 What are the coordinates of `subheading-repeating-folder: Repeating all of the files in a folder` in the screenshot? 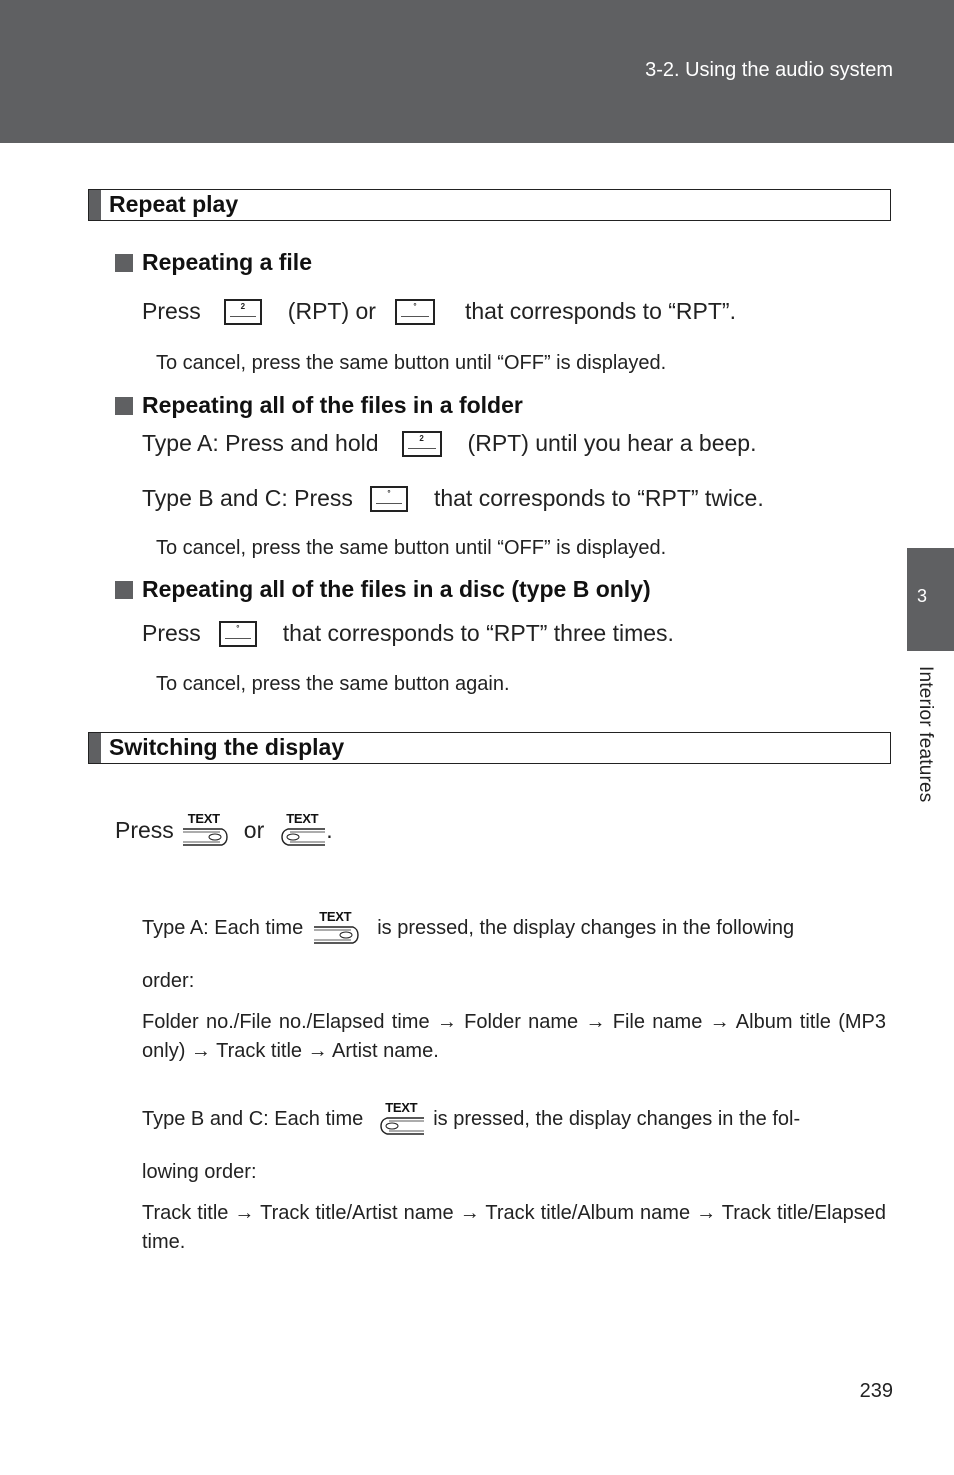 It's located at (319, 405).